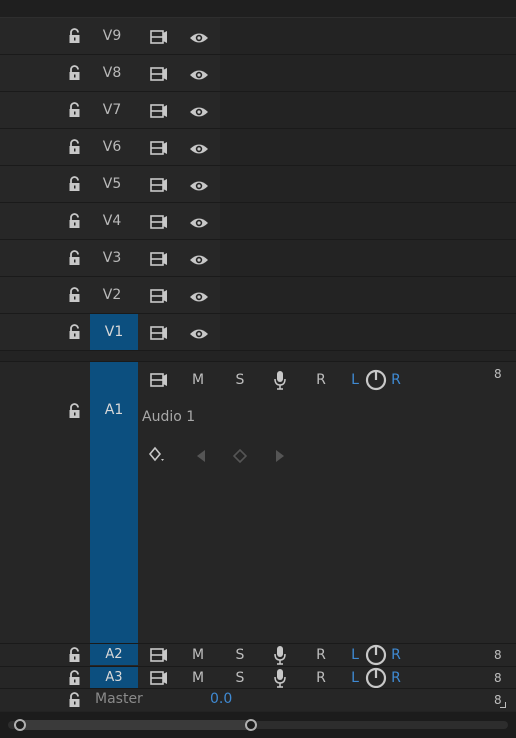 The width and height of the screenshot is (516, 738). I want to click on prev-keyframe-icon, so click(201, 457).